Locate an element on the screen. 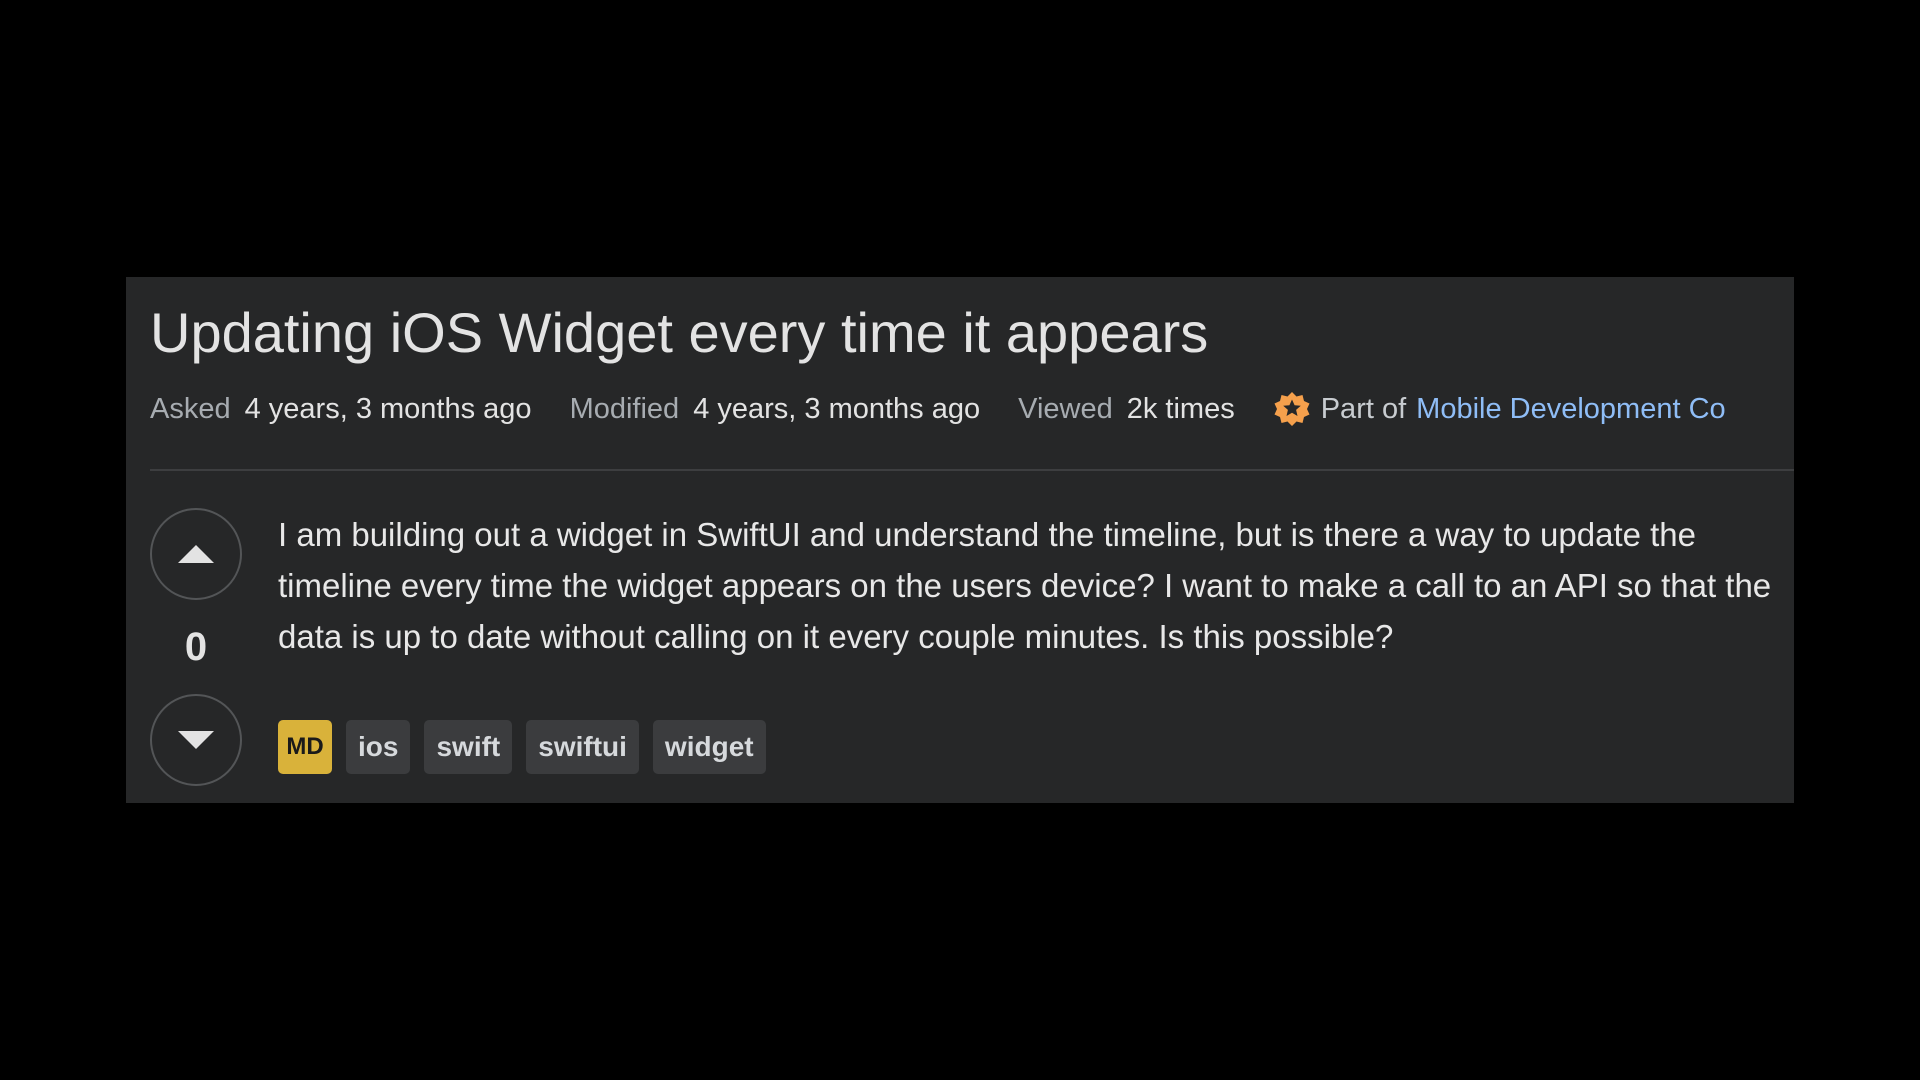 This screenshot has height=1080, width=1920. upvote-button is located at coordinates (196, 554).